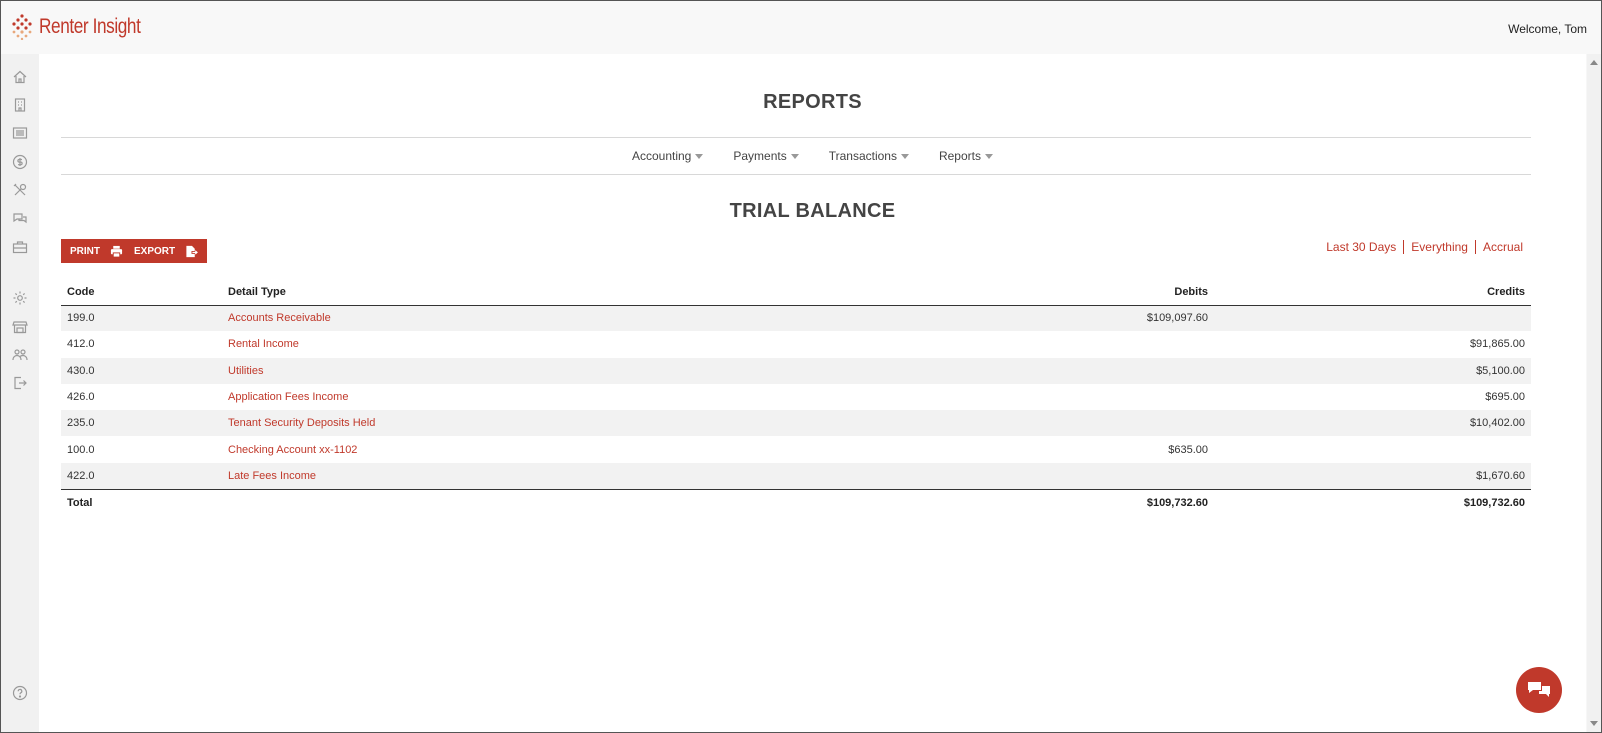 The width and height of the screenshot is (1602, 733). I want to click on logo: Renter Insight, so click(86, 27).